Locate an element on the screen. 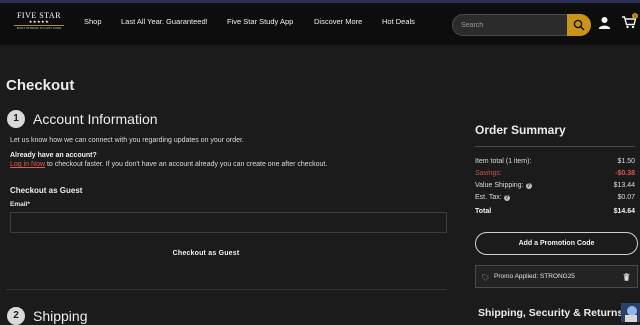  savings-value: -$0.38 is located at coordinates (625, 173).